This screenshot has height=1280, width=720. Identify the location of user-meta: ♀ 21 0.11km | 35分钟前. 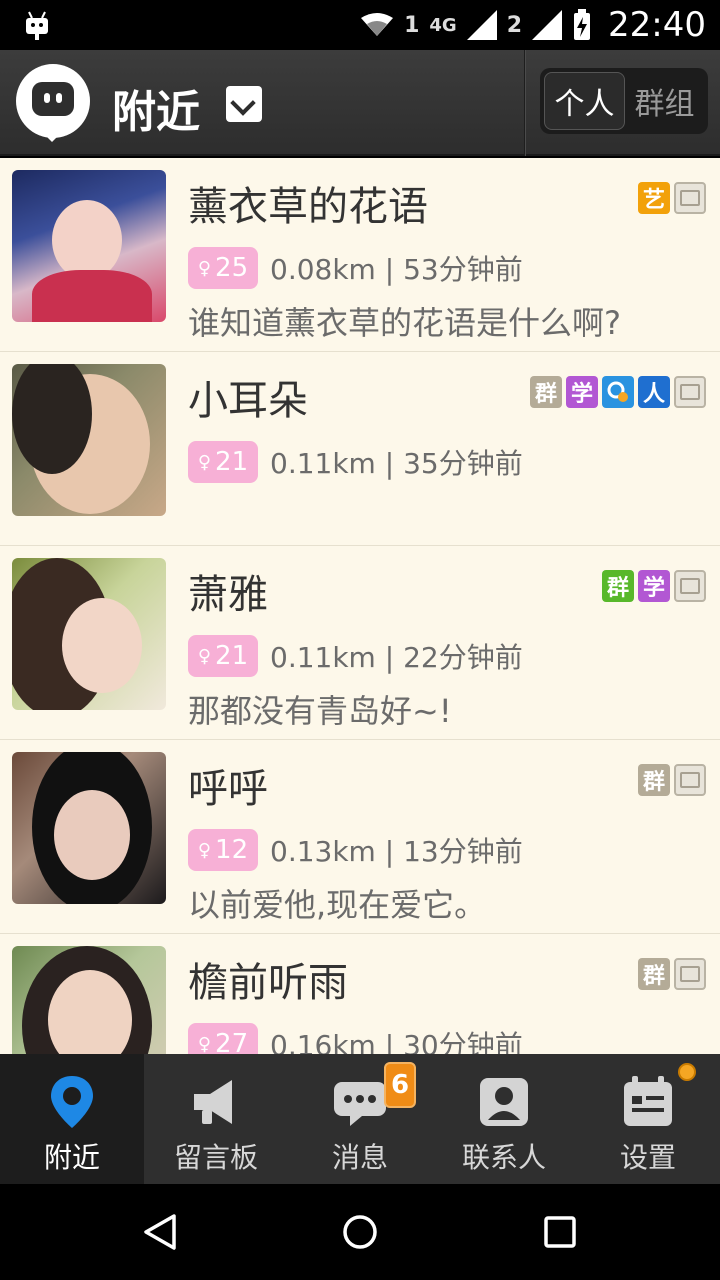
(355, 462).